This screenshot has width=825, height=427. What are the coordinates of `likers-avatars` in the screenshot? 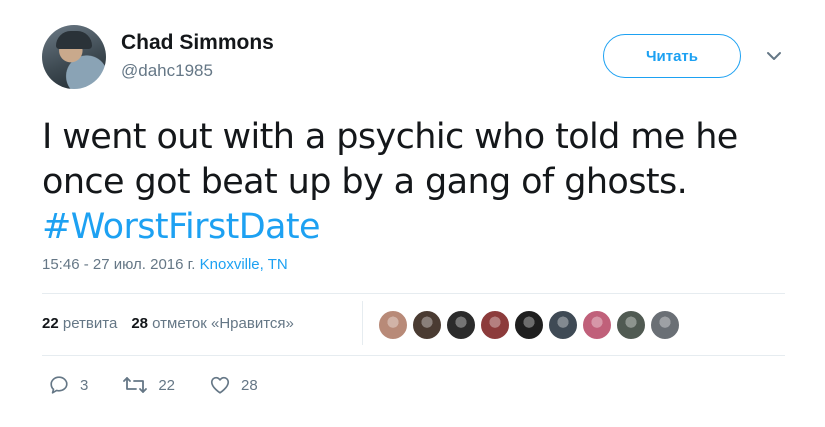 It's located at (529, 325).